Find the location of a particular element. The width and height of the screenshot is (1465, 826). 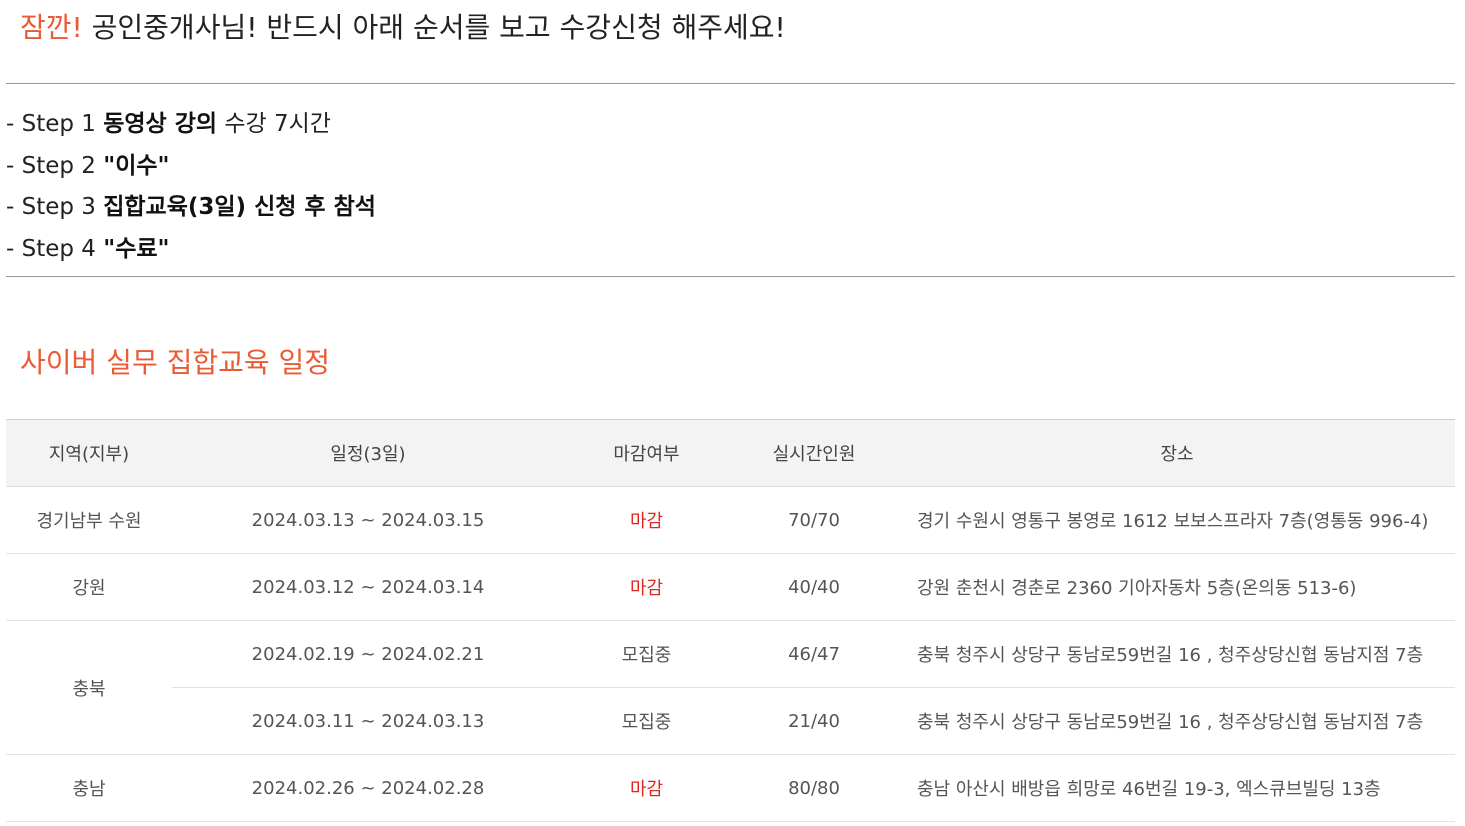

header-schedule: 일정(3일) is located at coordinates (368, 453).